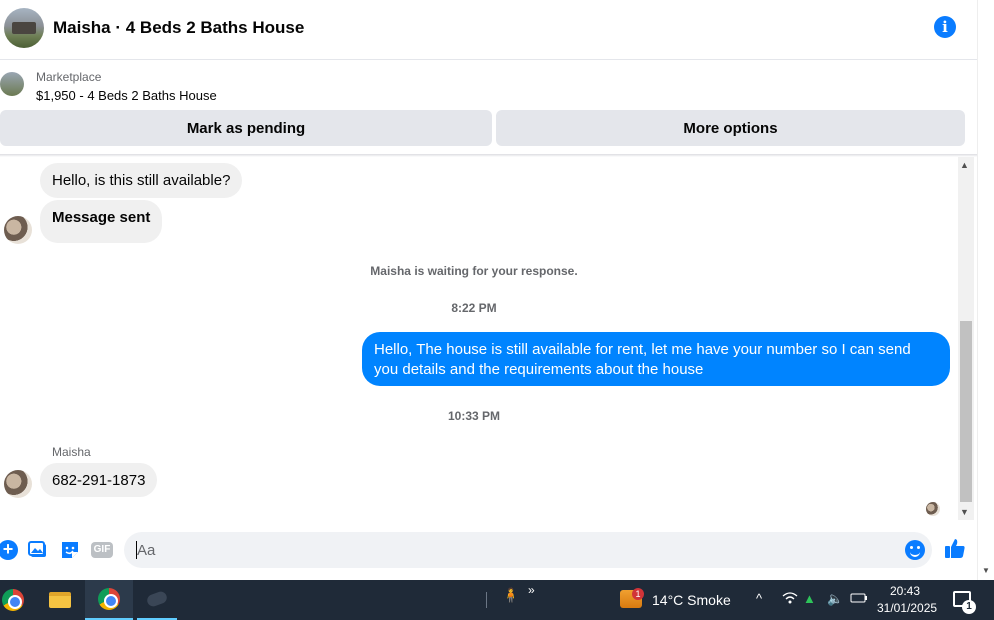 The height and width of the screenshot is (620, 994). What do you see at coordinates (835, 599) in the screenshot?
I see `speaker-icon: 🔈` at bounding box center [835, 599].